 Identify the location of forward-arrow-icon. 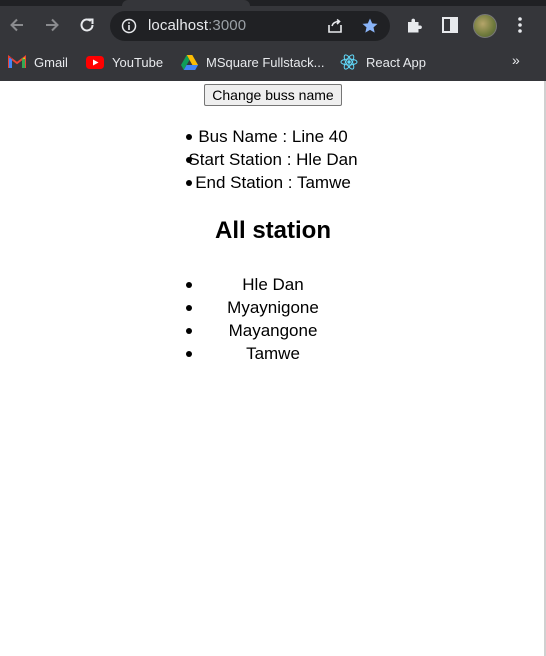
(52, 25).